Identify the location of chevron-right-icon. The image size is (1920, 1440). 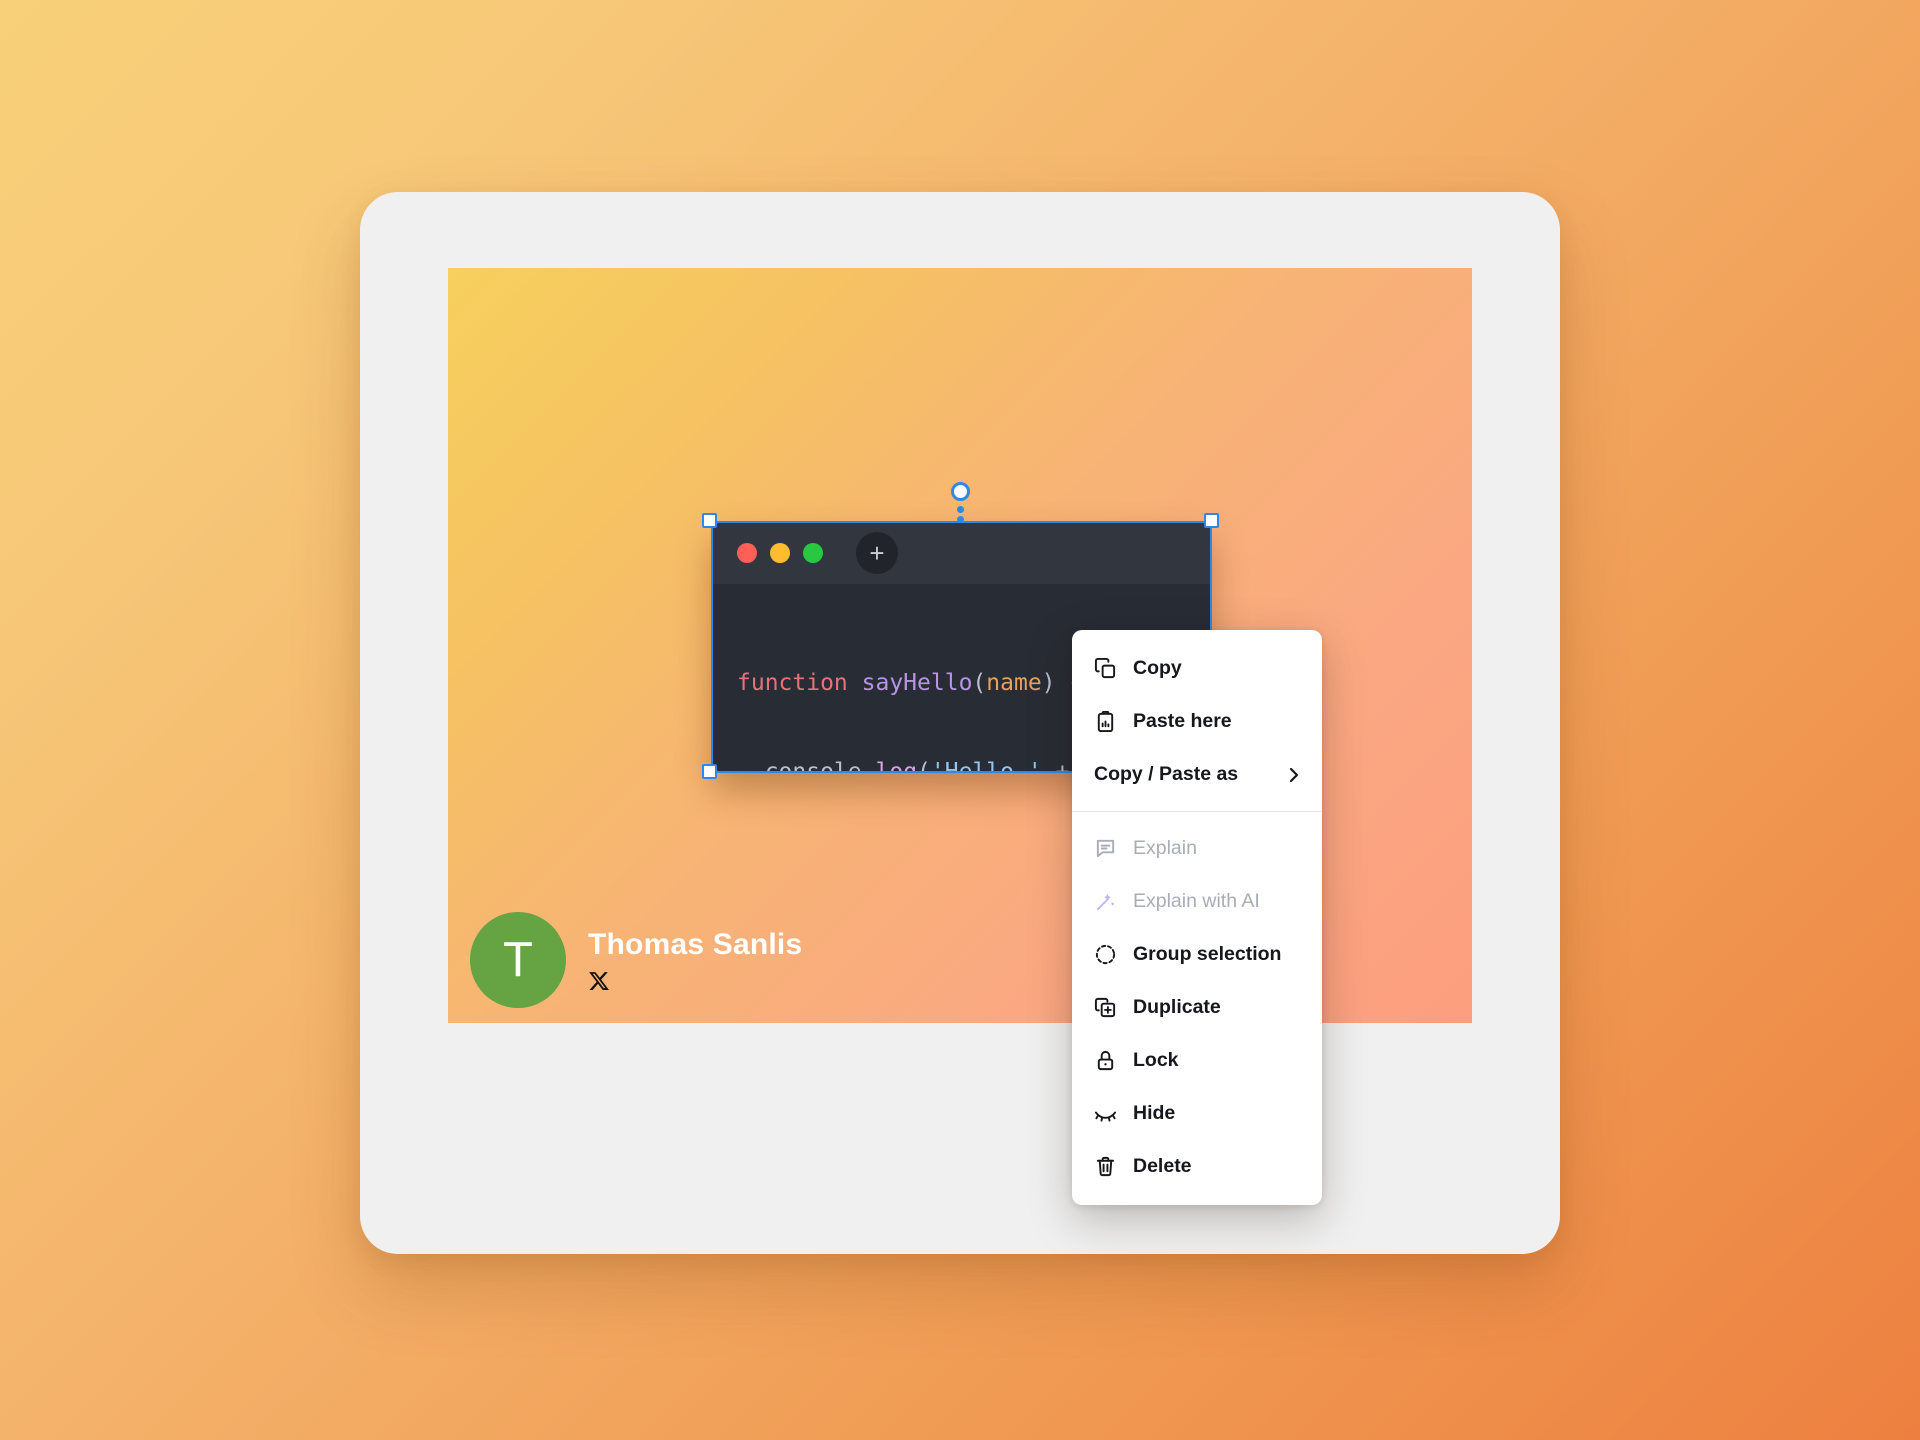
(1294, 775).